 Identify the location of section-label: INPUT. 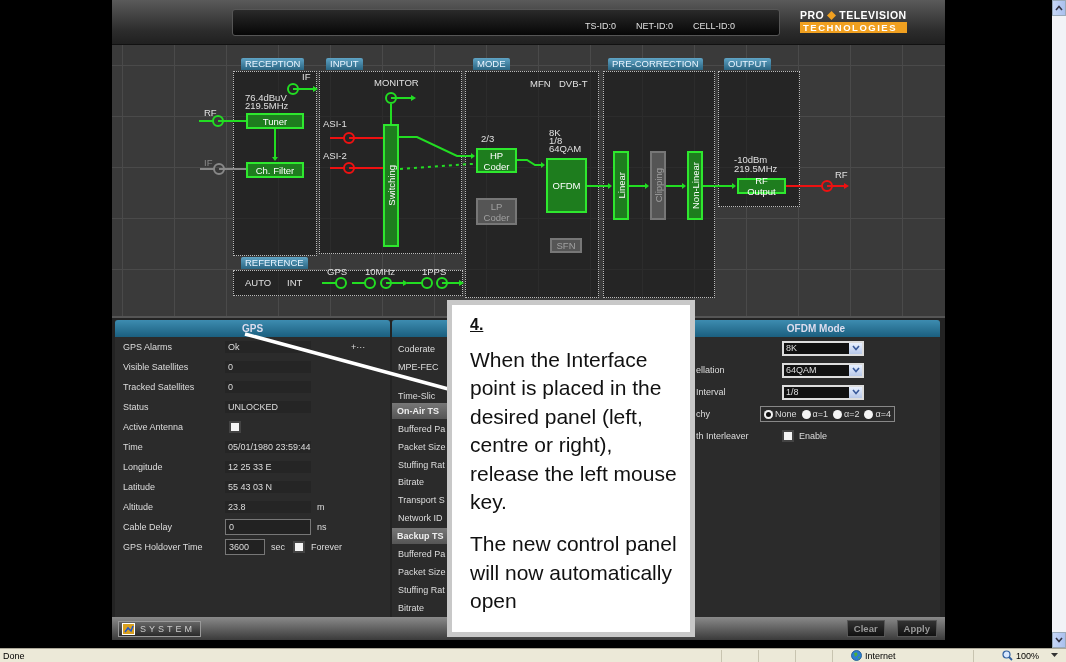
(344, 64).